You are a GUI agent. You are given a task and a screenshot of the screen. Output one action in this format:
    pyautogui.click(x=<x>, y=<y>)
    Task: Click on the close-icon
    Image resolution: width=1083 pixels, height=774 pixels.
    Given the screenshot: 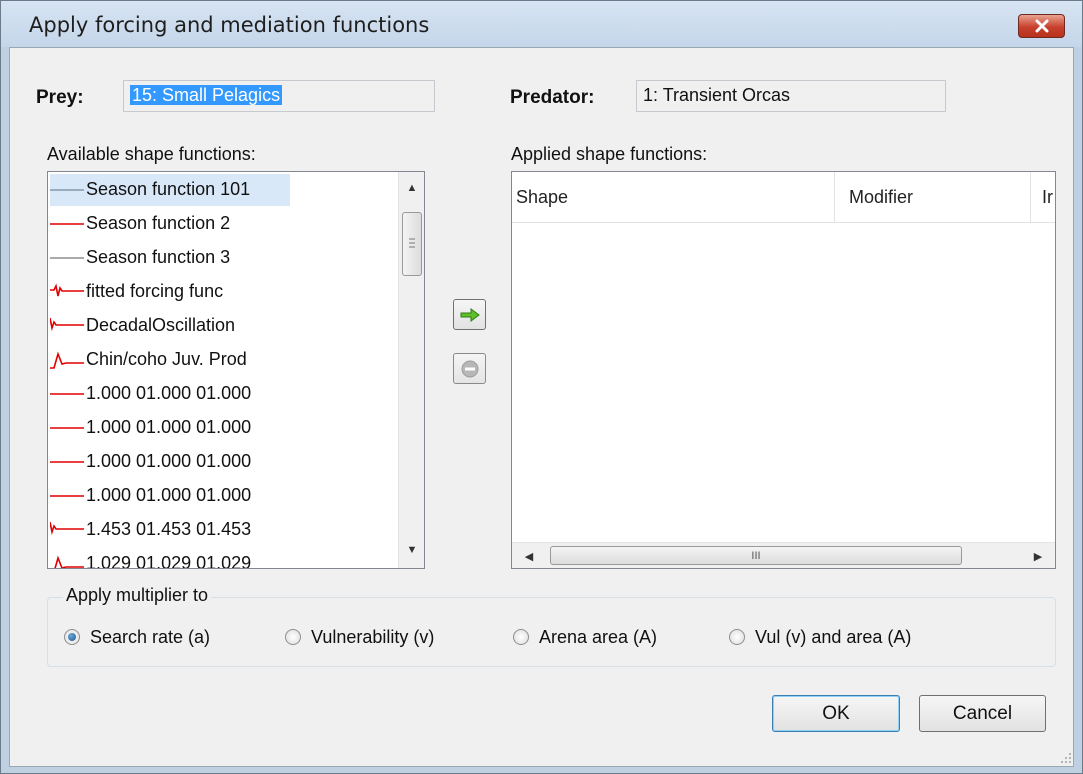 What is the action you would take?
    pyautogui.click(x=1041, y=26)
    